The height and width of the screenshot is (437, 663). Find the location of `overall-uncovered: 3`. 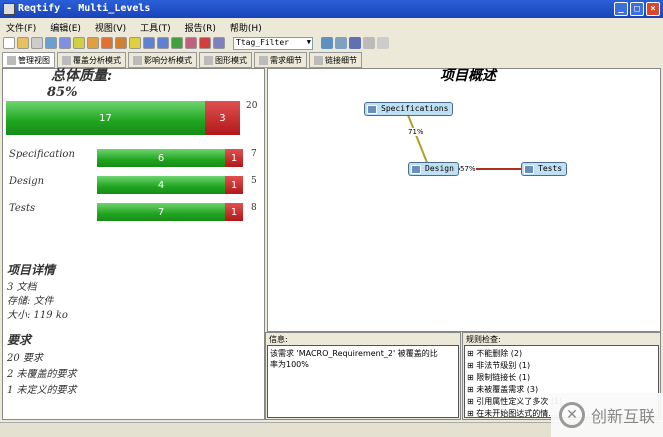

overall-uncovered: 3 is located at coordinates (222, 118).